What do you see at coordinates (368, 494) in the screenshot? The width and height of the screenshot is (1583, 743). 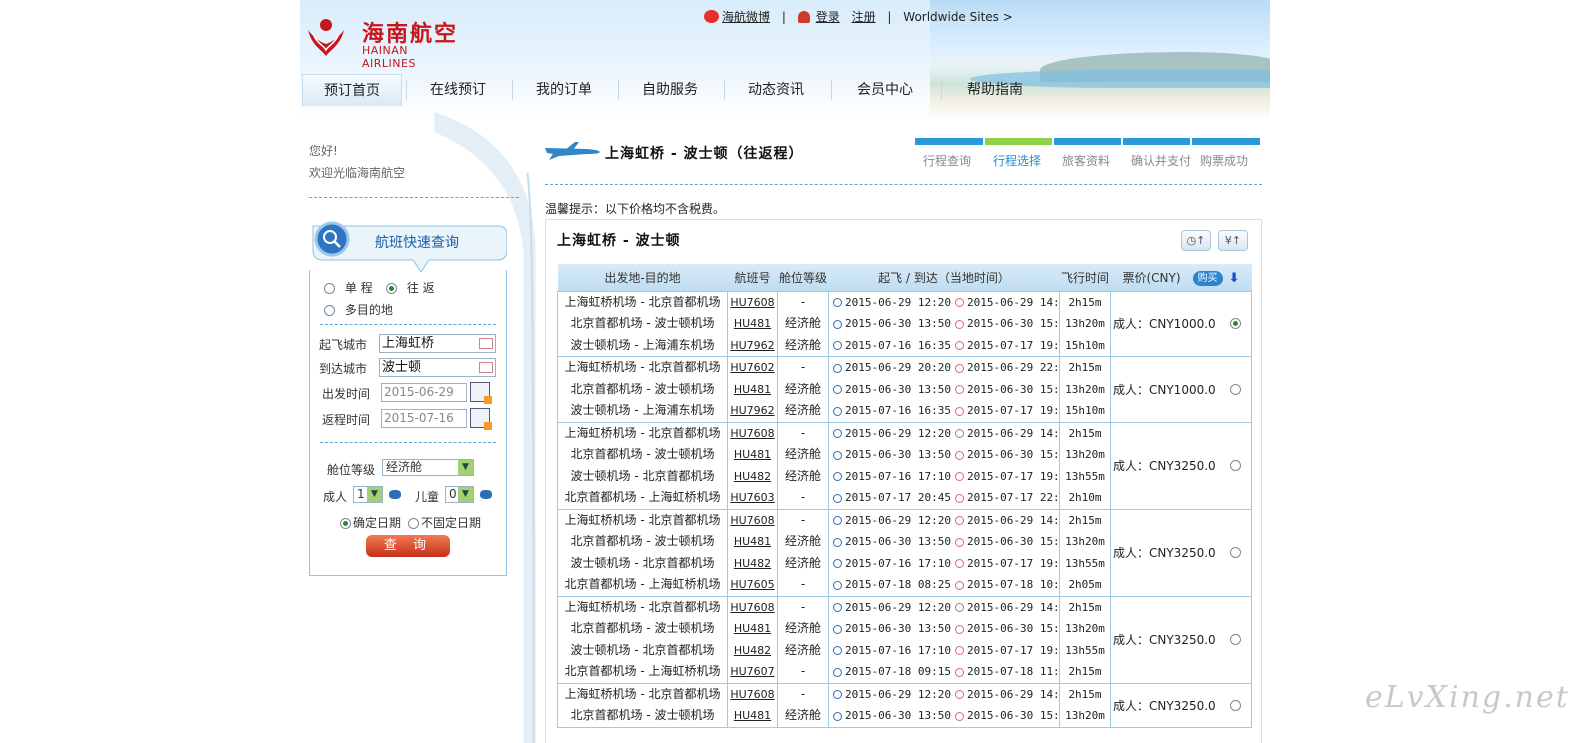 I see `adult-count-select: 1 ▼` at bounding box center [368, 494].